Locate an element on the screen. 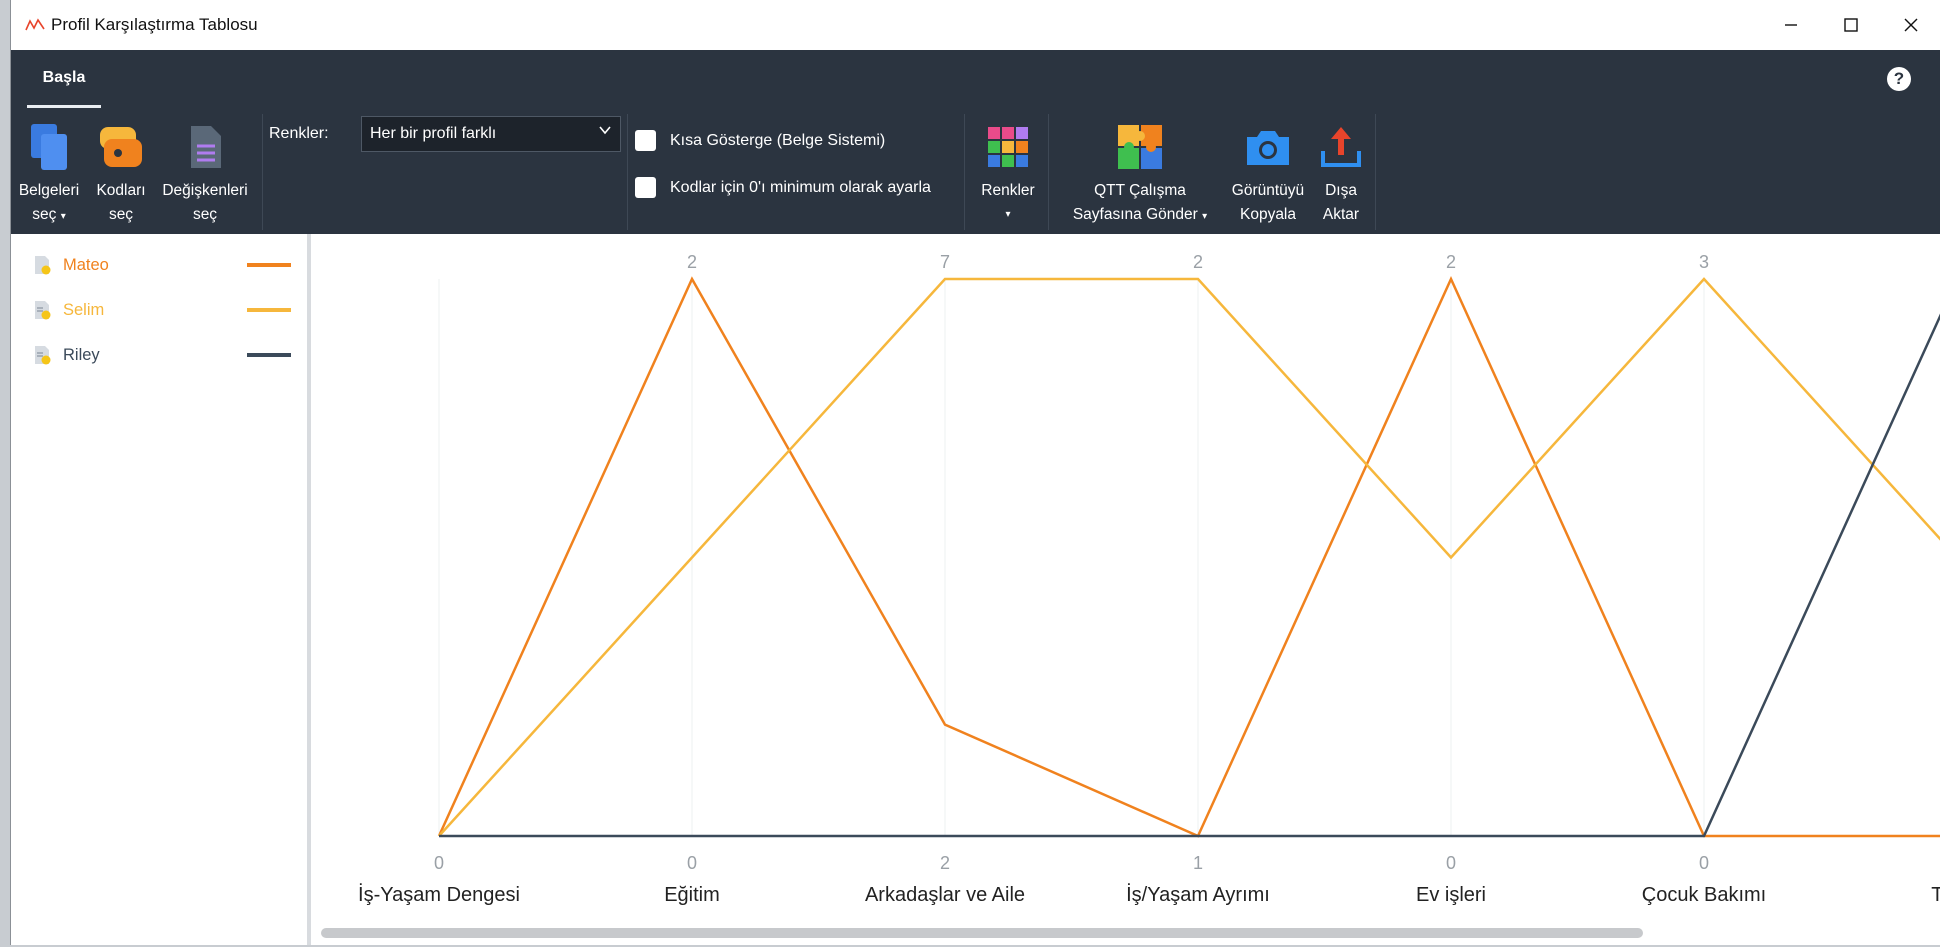 This screenshot has width=1940, height=947. export-label-1: Dışa is located at coordinates (1341, 190).